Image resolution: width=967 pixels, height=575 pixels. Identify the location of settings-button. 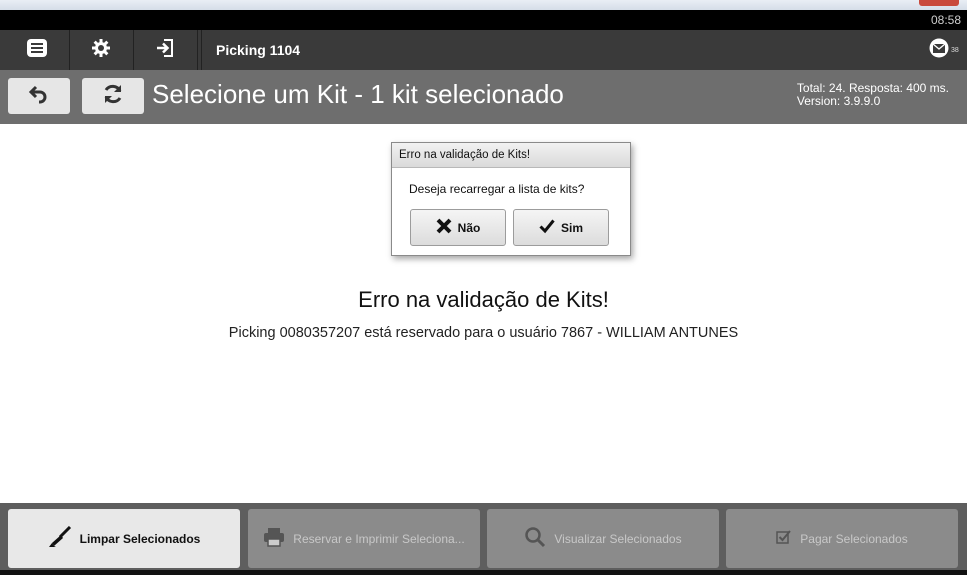
(101, 50).